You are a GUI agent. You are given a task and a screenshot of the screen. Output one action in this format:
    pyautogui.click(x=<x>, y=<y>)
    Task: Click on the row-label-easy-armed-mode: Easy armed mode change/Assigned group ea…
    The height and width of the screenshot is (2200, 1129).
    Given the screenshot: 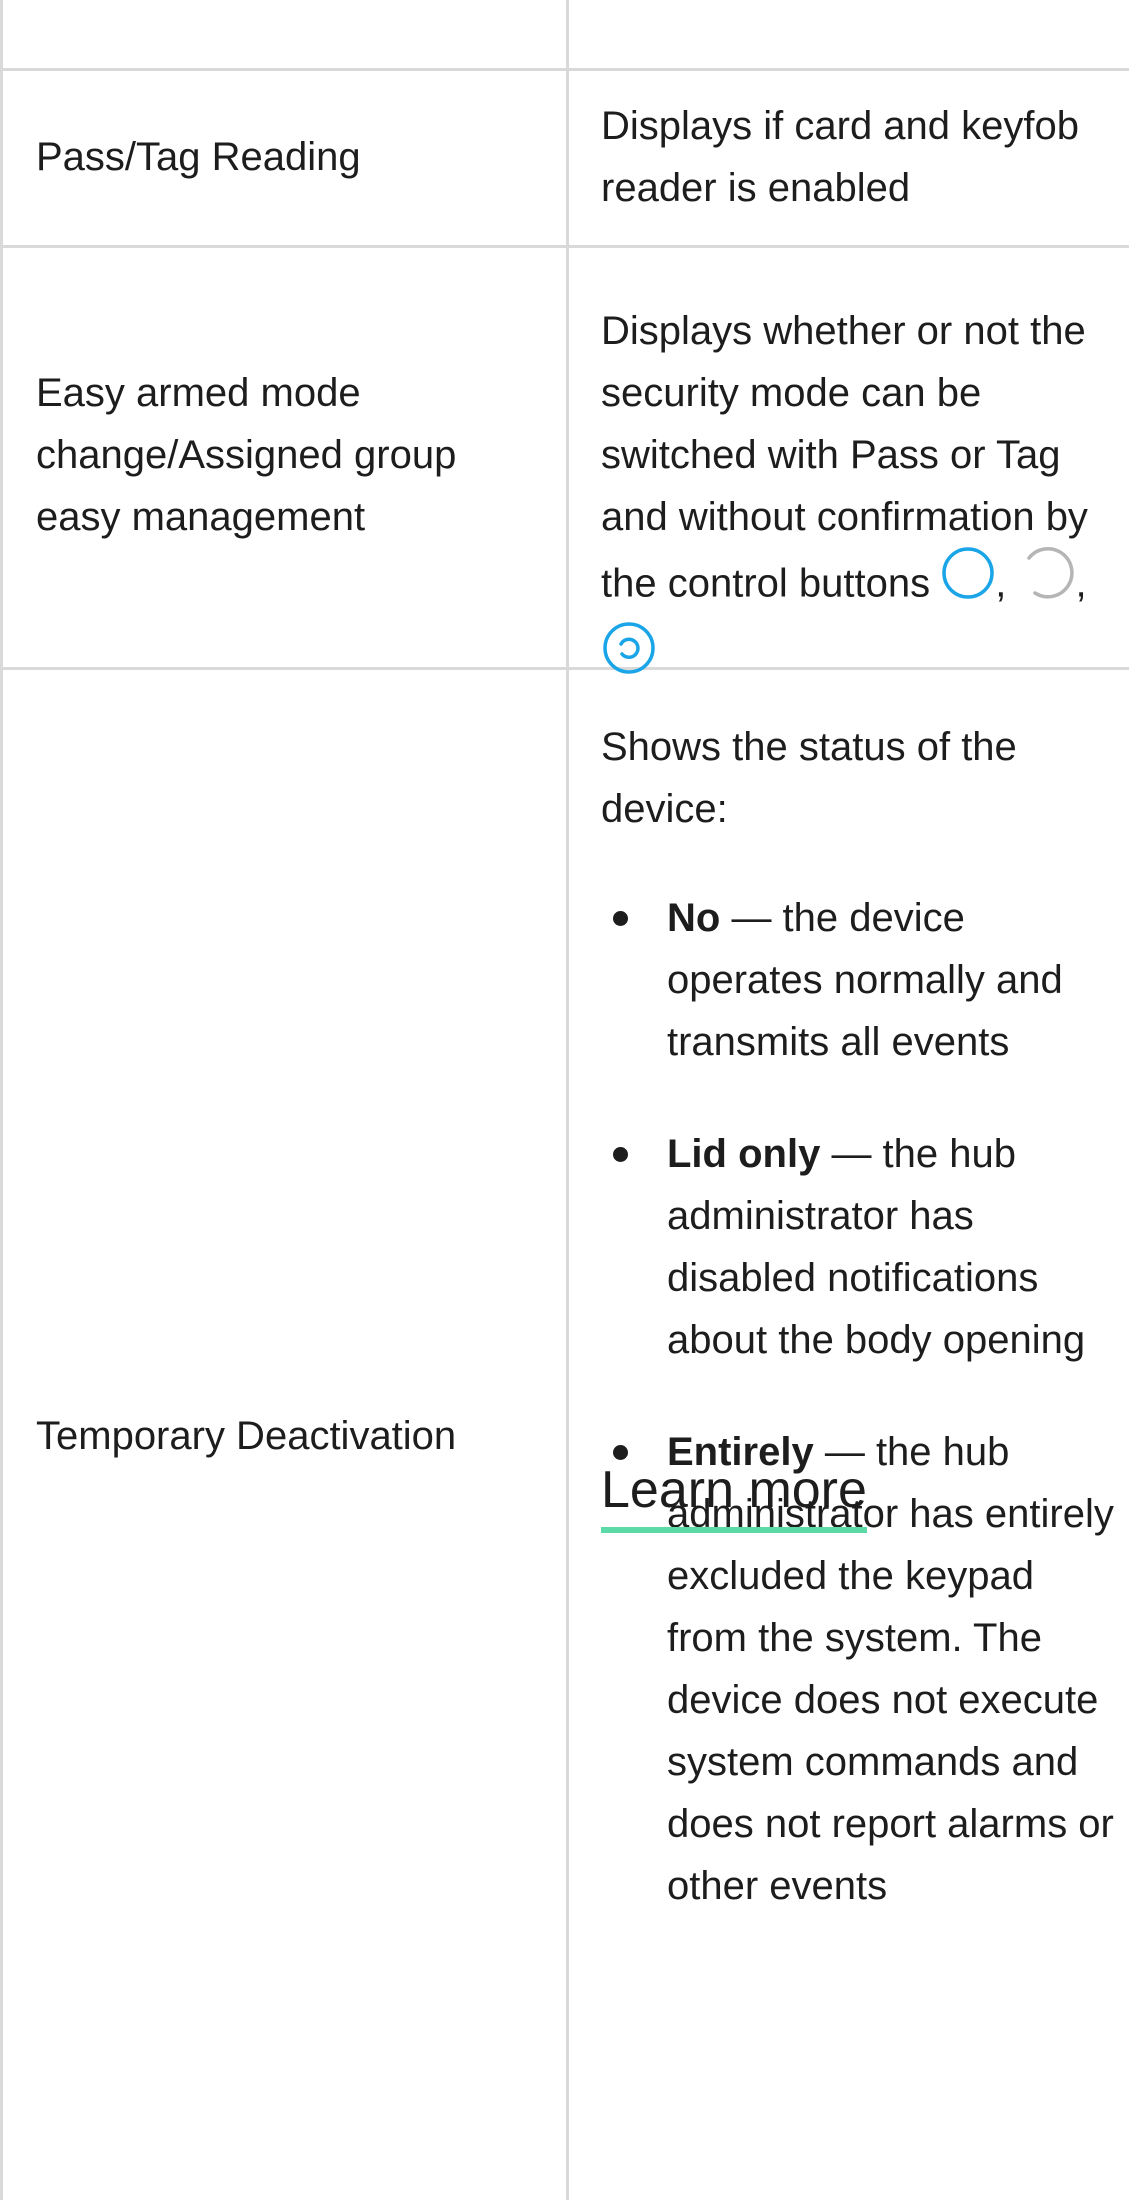 What is the action you would take?
    pyautogui.click(x=246, y=455)
    